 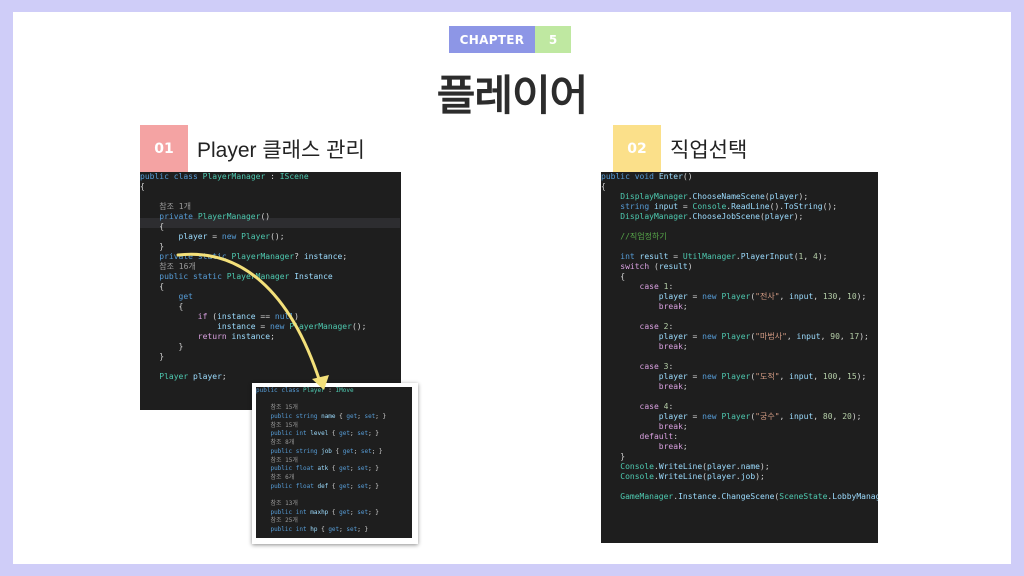 What do you see at coordinates (553, 39) in the screenshot?
I see `chapter-number: 5` at bounding box center [553, 39].